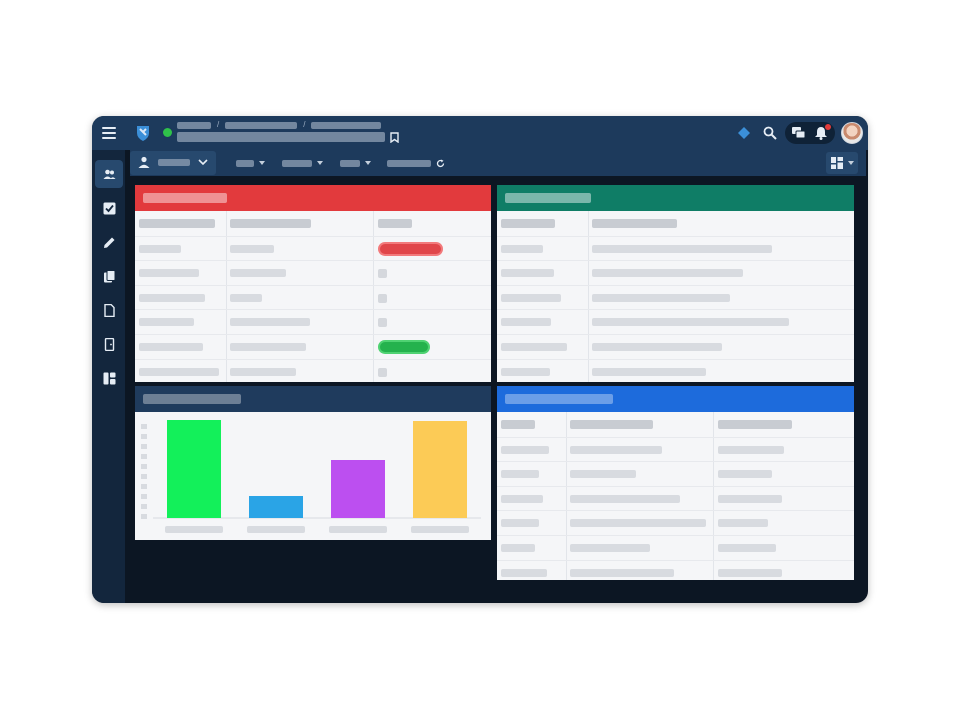 The height and width of the screenshot is (720, 960). I want to click on user-selector, so click(173, 163).